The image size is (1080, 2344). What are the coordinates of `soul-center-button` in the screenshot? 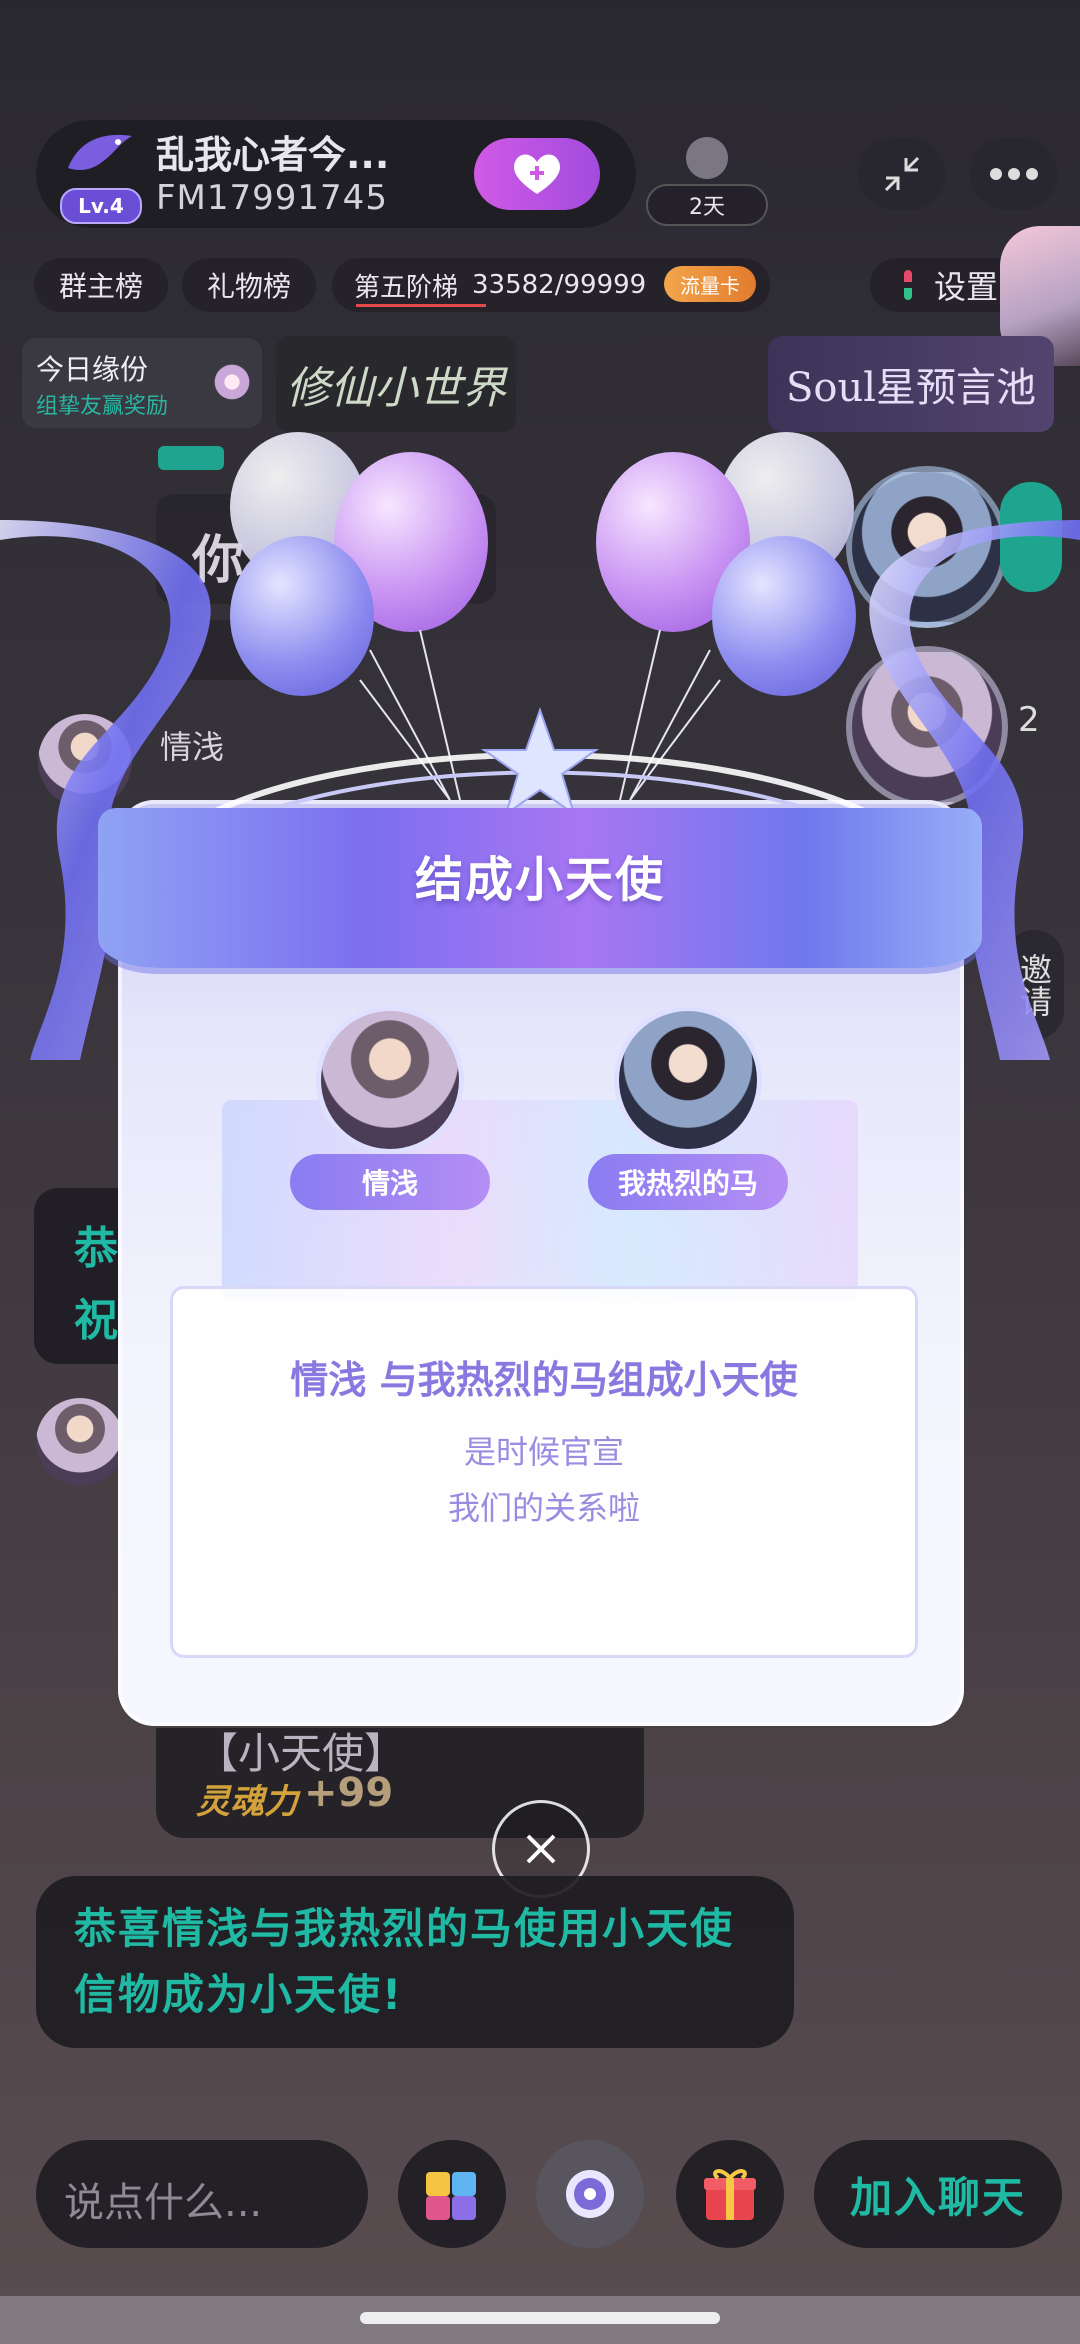 It's located at (590, 2194).